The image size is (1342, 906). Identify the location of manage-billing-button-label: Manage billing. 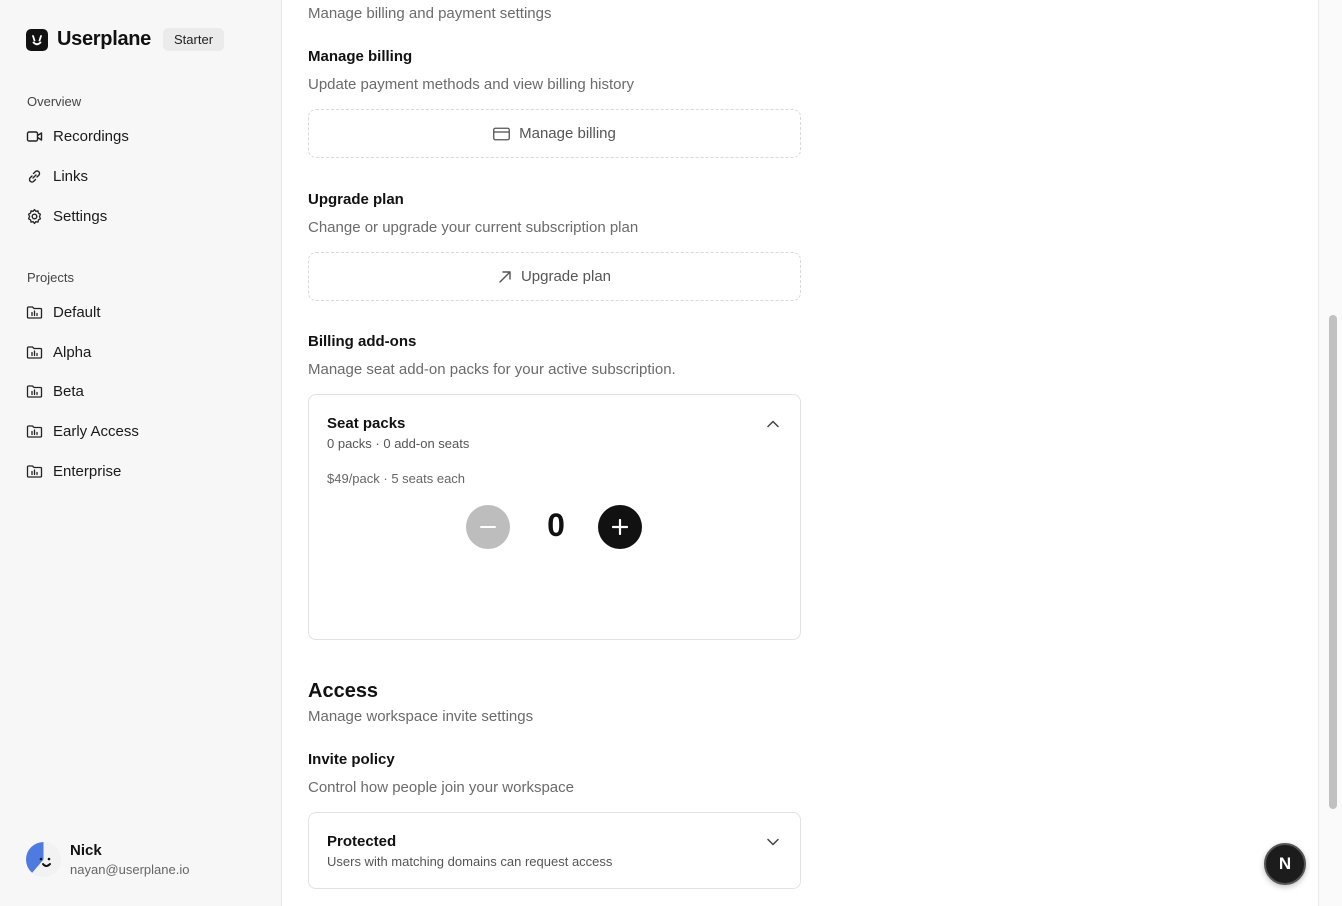
(567, 133).